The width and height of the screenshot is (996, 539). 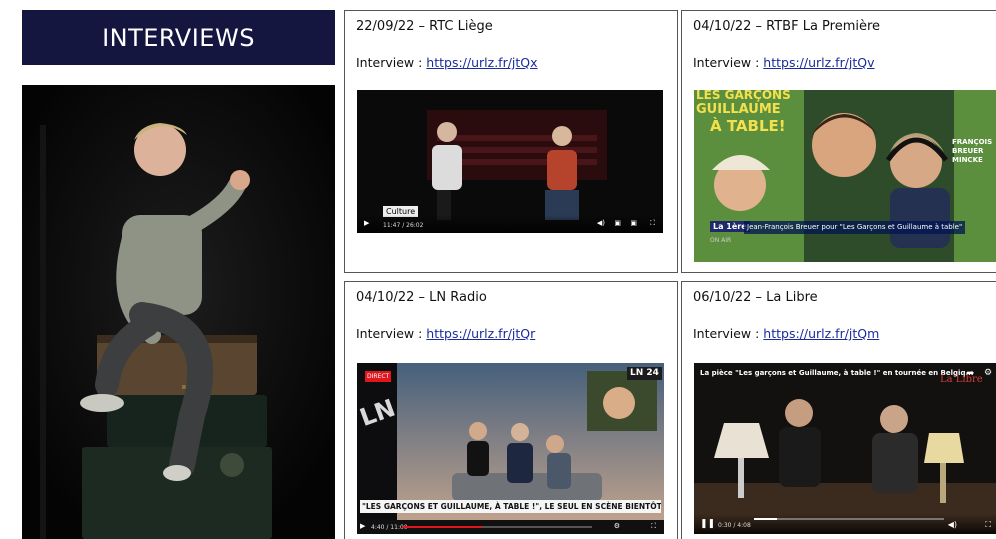 What do you see at coordinates (743, 96) in the screenshot?
I see `poster-title-top: LES GARÇONS` at bounding box center [743, 96].